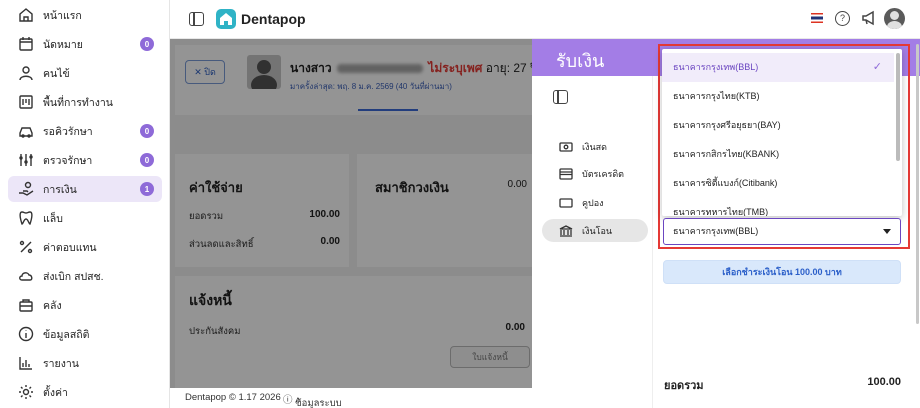 The height and width of the screenshot is (408, 920). I want to click on help-icon: ?, so click(842, 18).